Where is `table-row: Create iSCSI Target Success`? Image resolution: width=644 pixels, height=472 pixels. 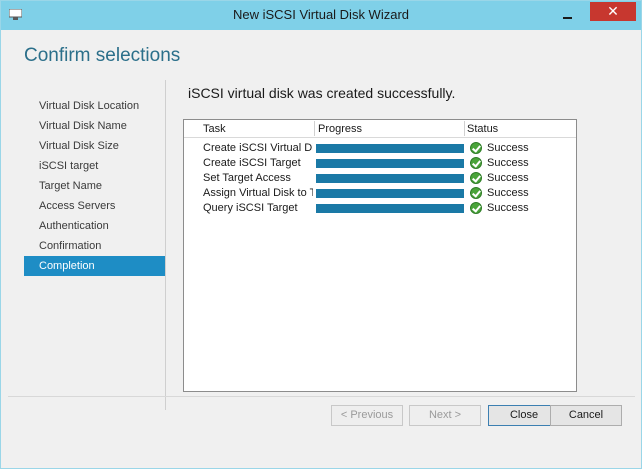
table-row: Create iSCSI Target Success is located at coordinates (380, 163).